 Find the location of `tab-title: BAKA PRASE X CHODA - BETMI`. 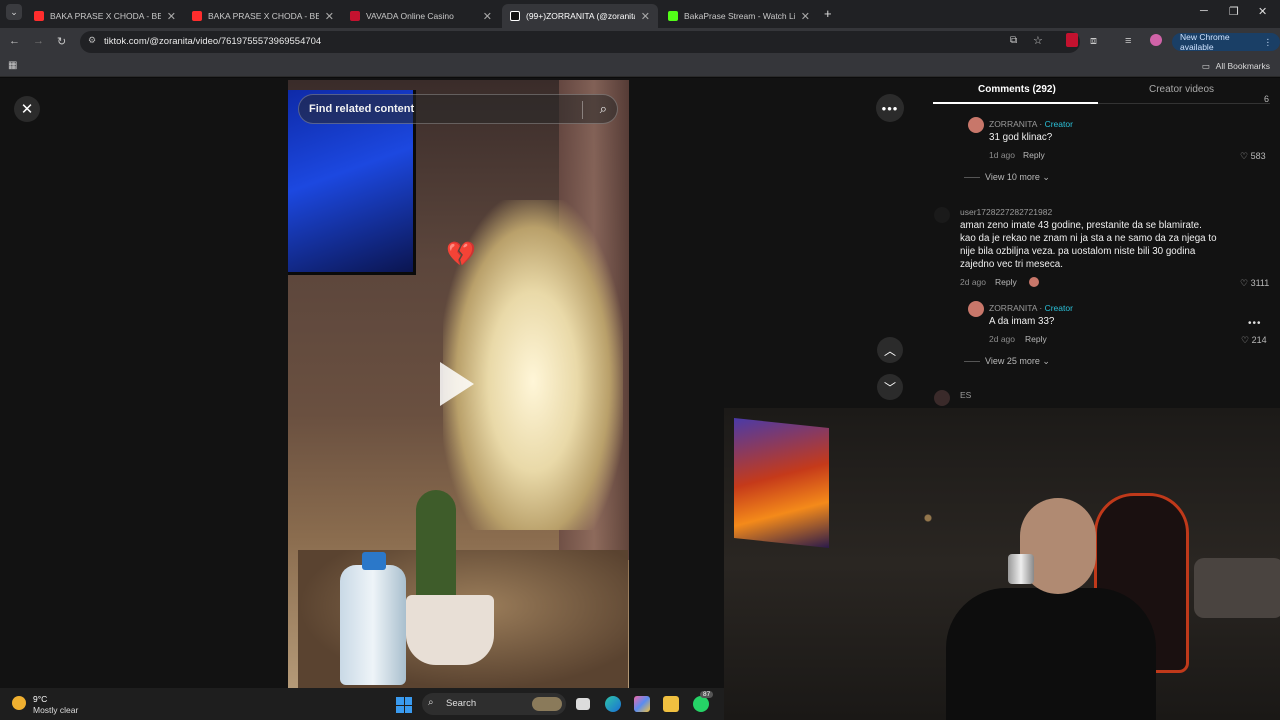

tab-title: BAKA PRASE X CHODA - BETMI is located at coordinates (105, 16).